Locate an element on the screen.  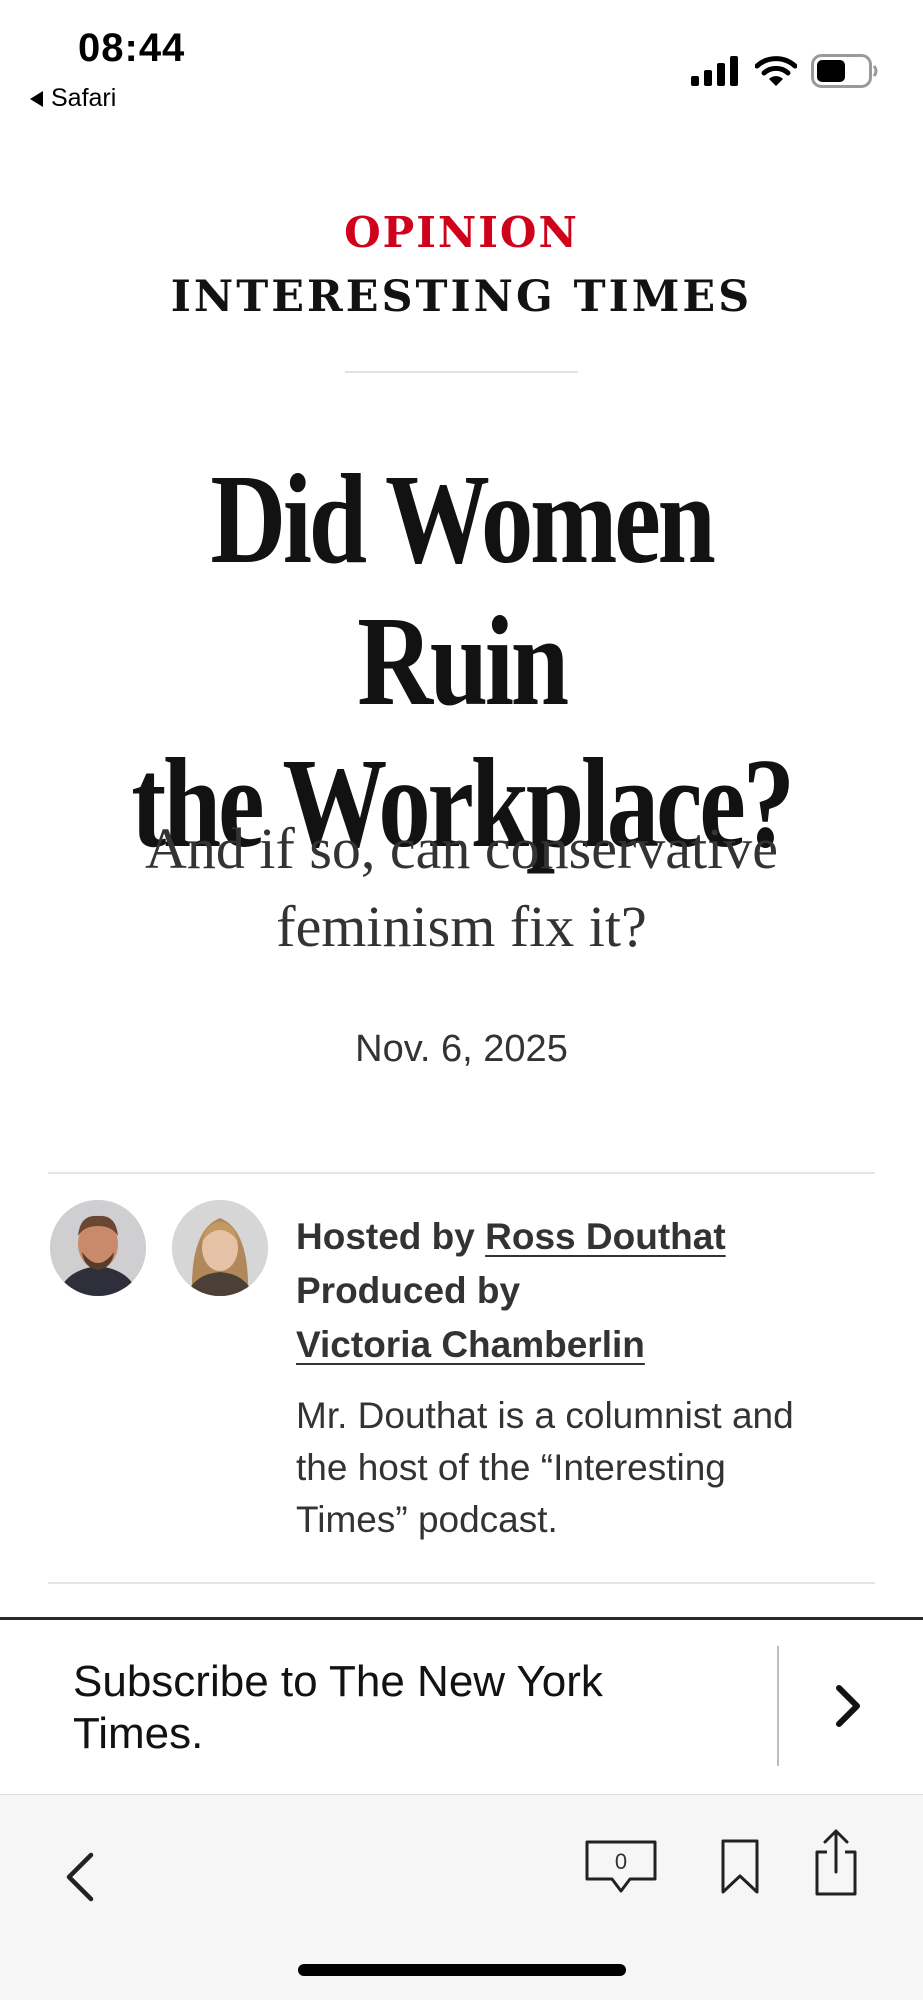
share-icon is located at coordinates (836, 1862).